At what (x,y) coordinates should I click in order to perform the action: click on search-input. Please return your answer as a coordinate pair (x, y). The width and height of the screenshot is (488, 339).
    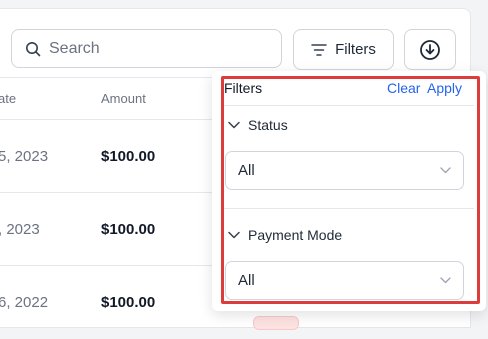
    Looking at the image, I should click on (159, 48).